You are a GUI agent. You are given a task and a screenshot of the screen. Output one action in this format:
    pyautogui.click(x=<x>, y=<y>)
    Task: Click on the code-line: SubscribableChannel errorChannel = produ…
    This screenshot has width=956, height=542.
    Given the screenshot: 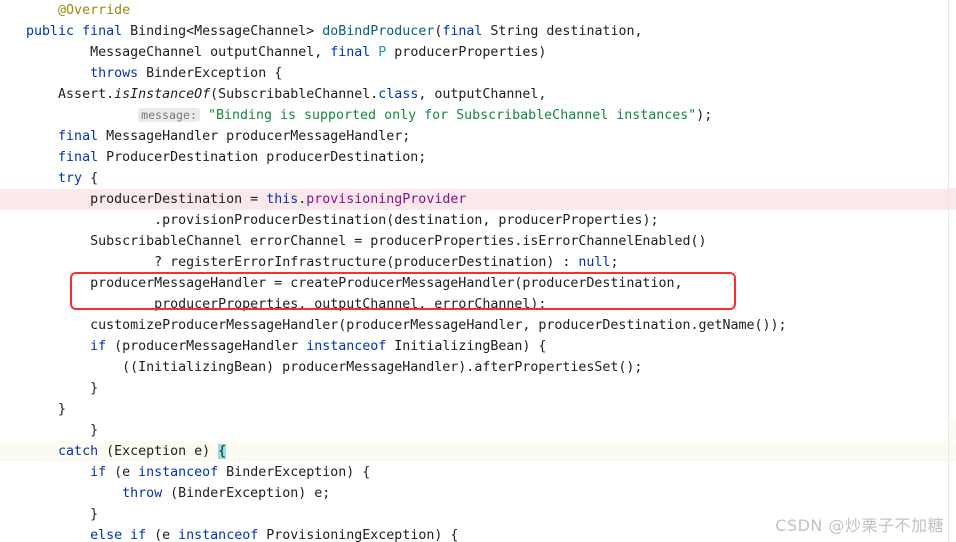 What is the action you would take?
    pyautogui.click(x=478, y=241)
    